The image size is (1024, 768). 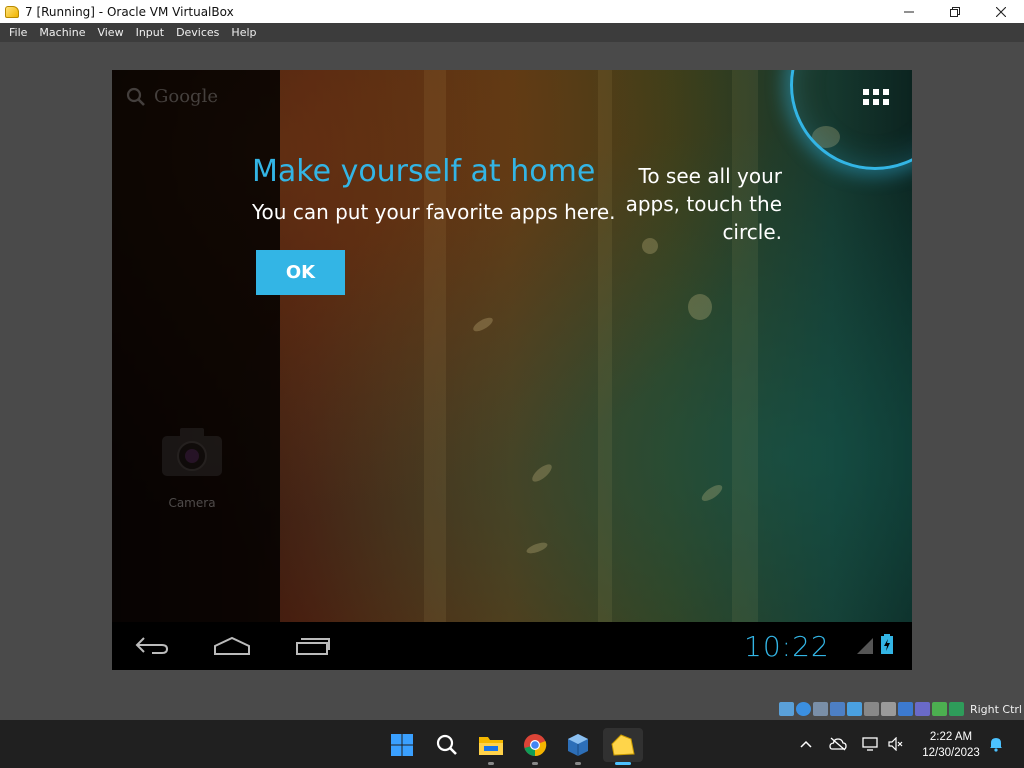 I want to click on window-controls, so click(x=955, y=11).